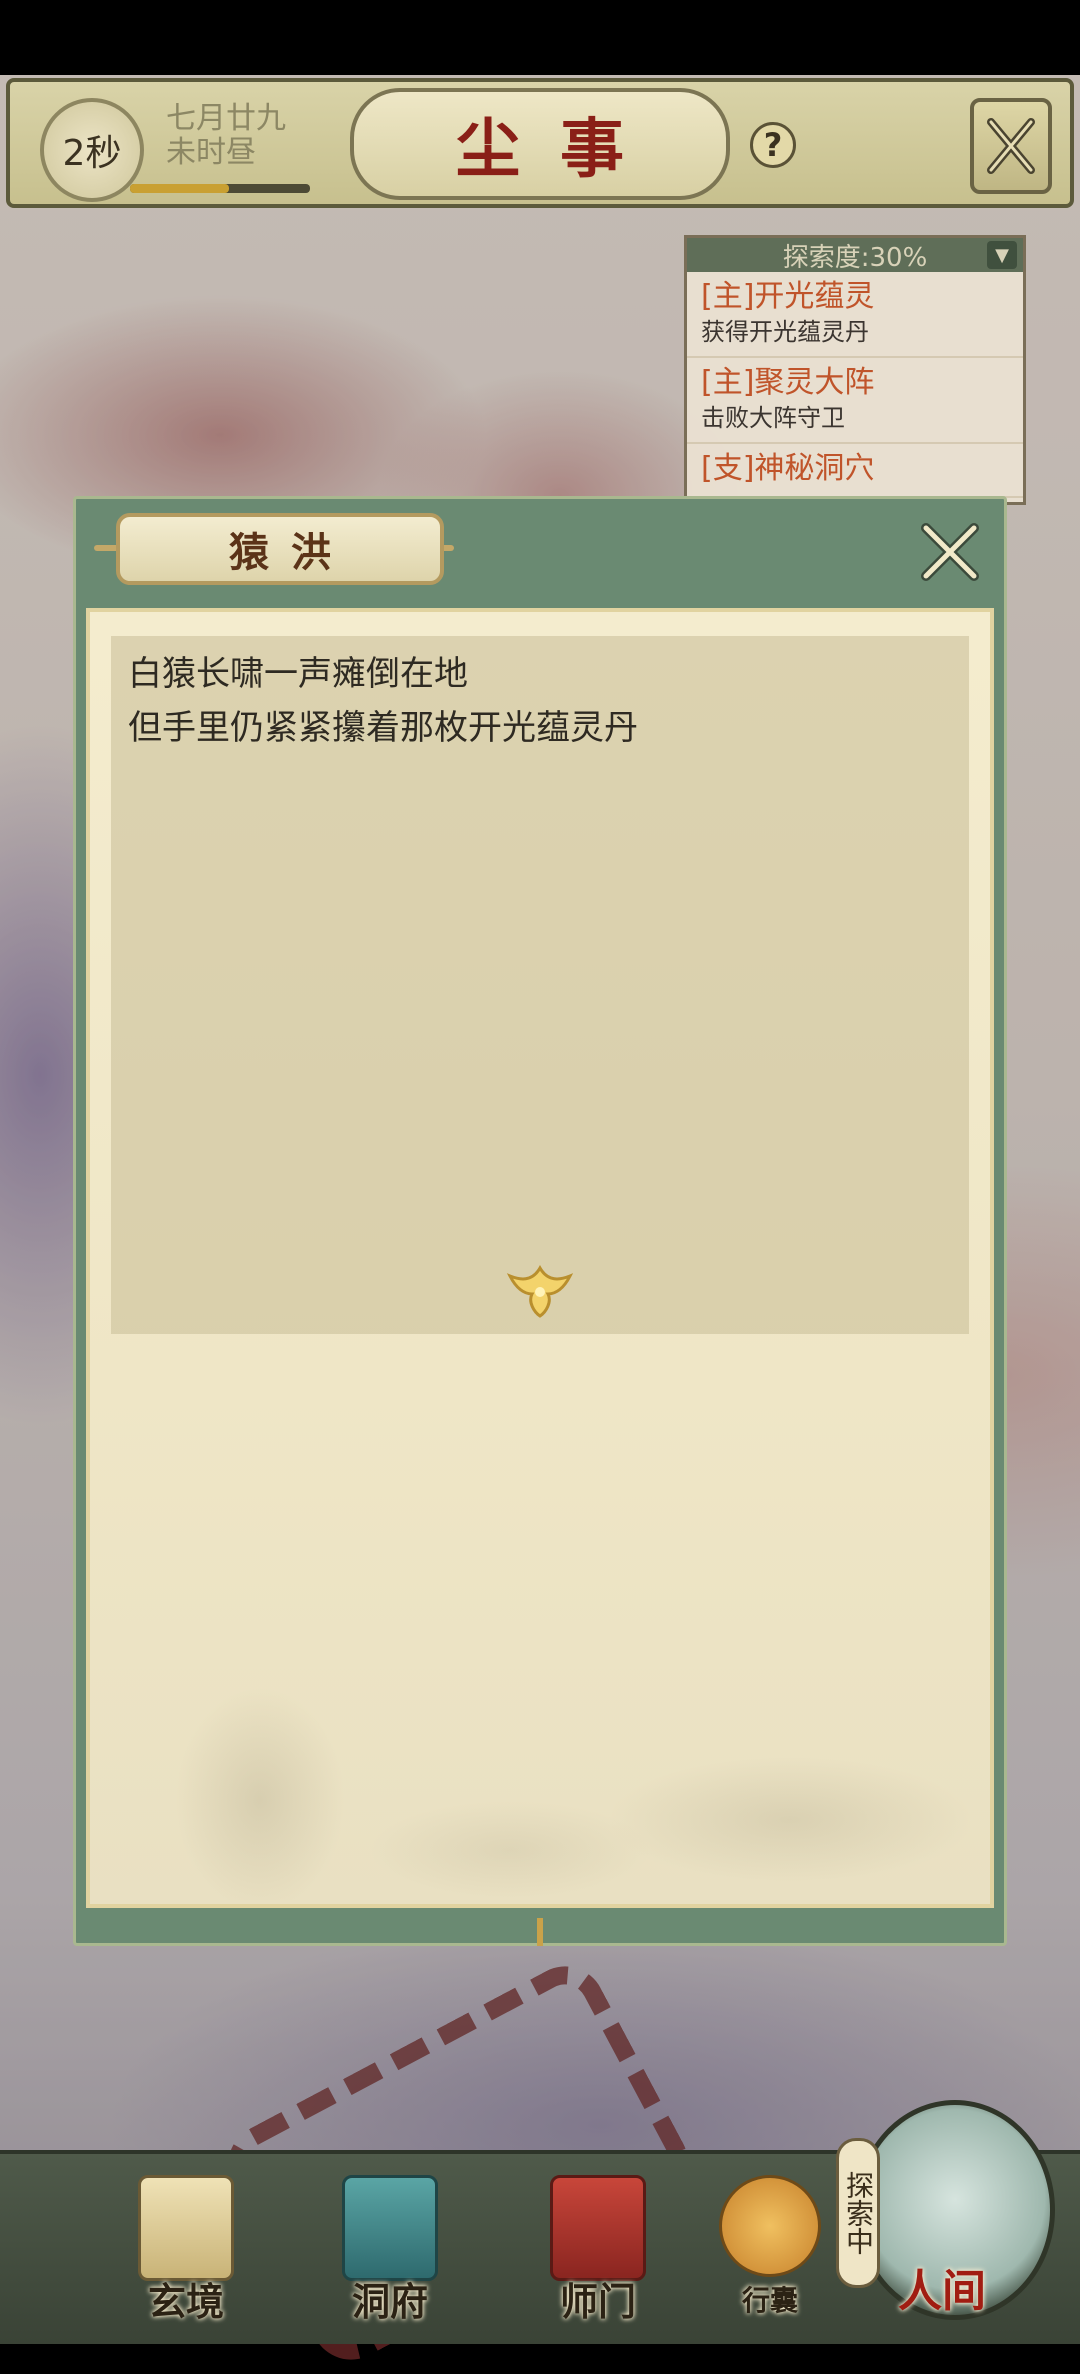  Describe the element at coordinates (185, 2301) in the screenshot. I see `nav-label: 玄境` at that location.